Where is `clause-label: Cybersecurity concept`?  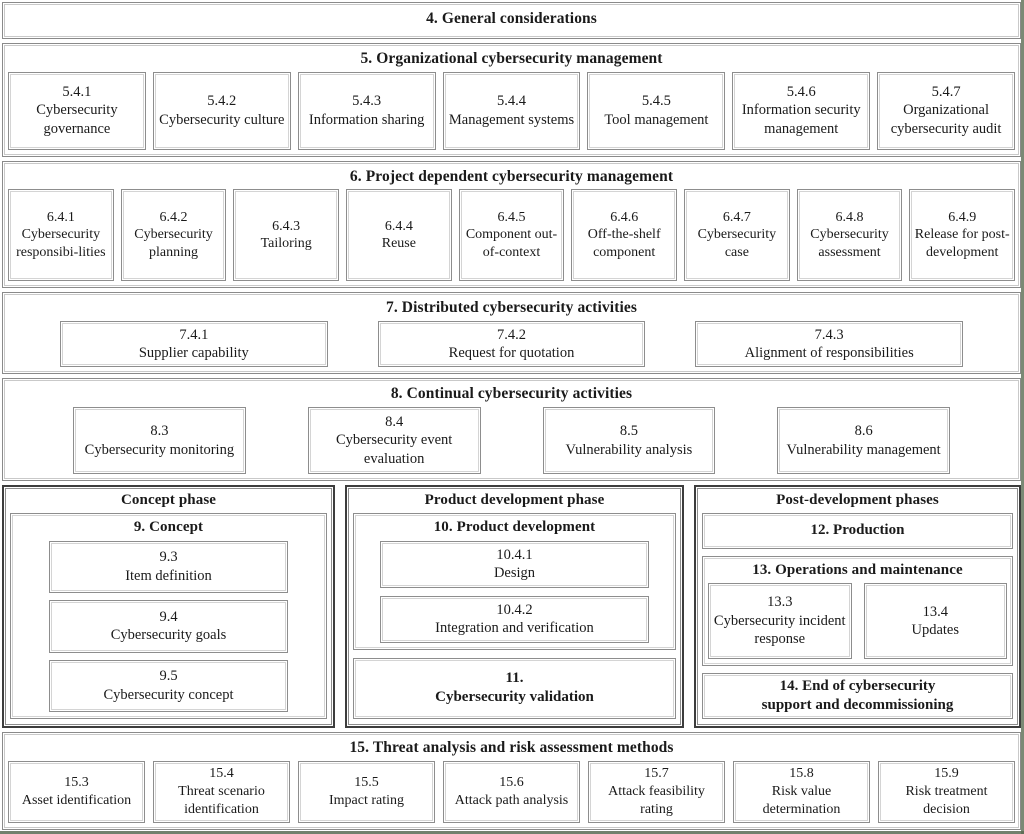 clause-label: Cybersecurity concept is located at coordinates (168, 694).